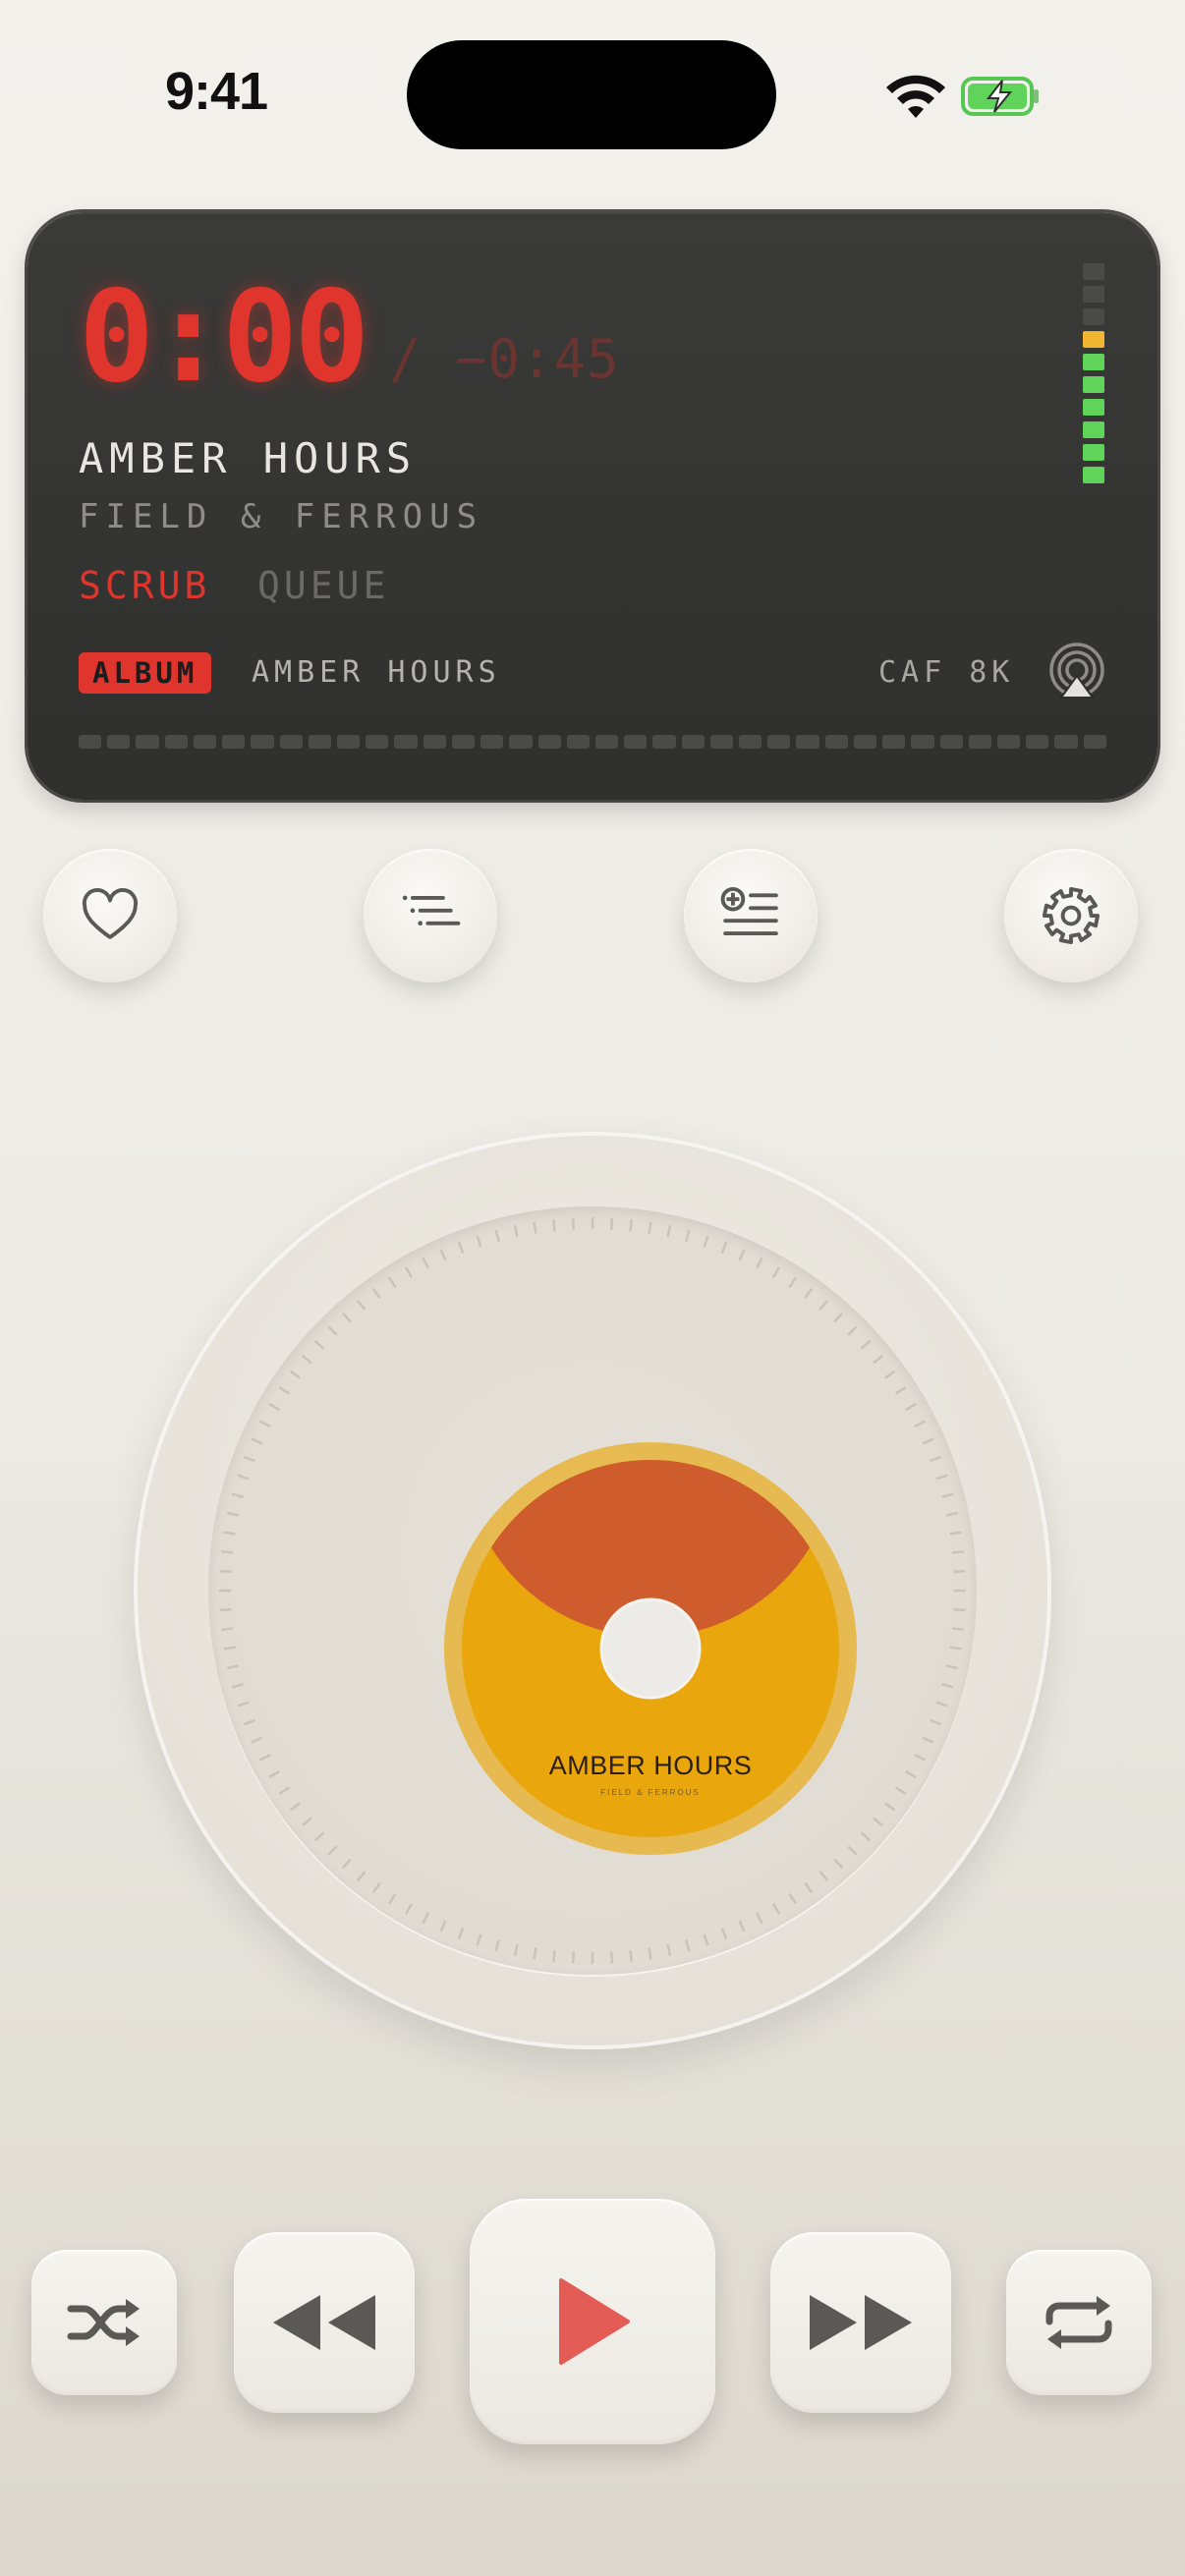 Image resolution: width=1185 pixels, height=2576 pixels. What do you see at coordinates (916, 96) in the screenshot?
I see `wifi-icon` at bounding box center [916, 96].